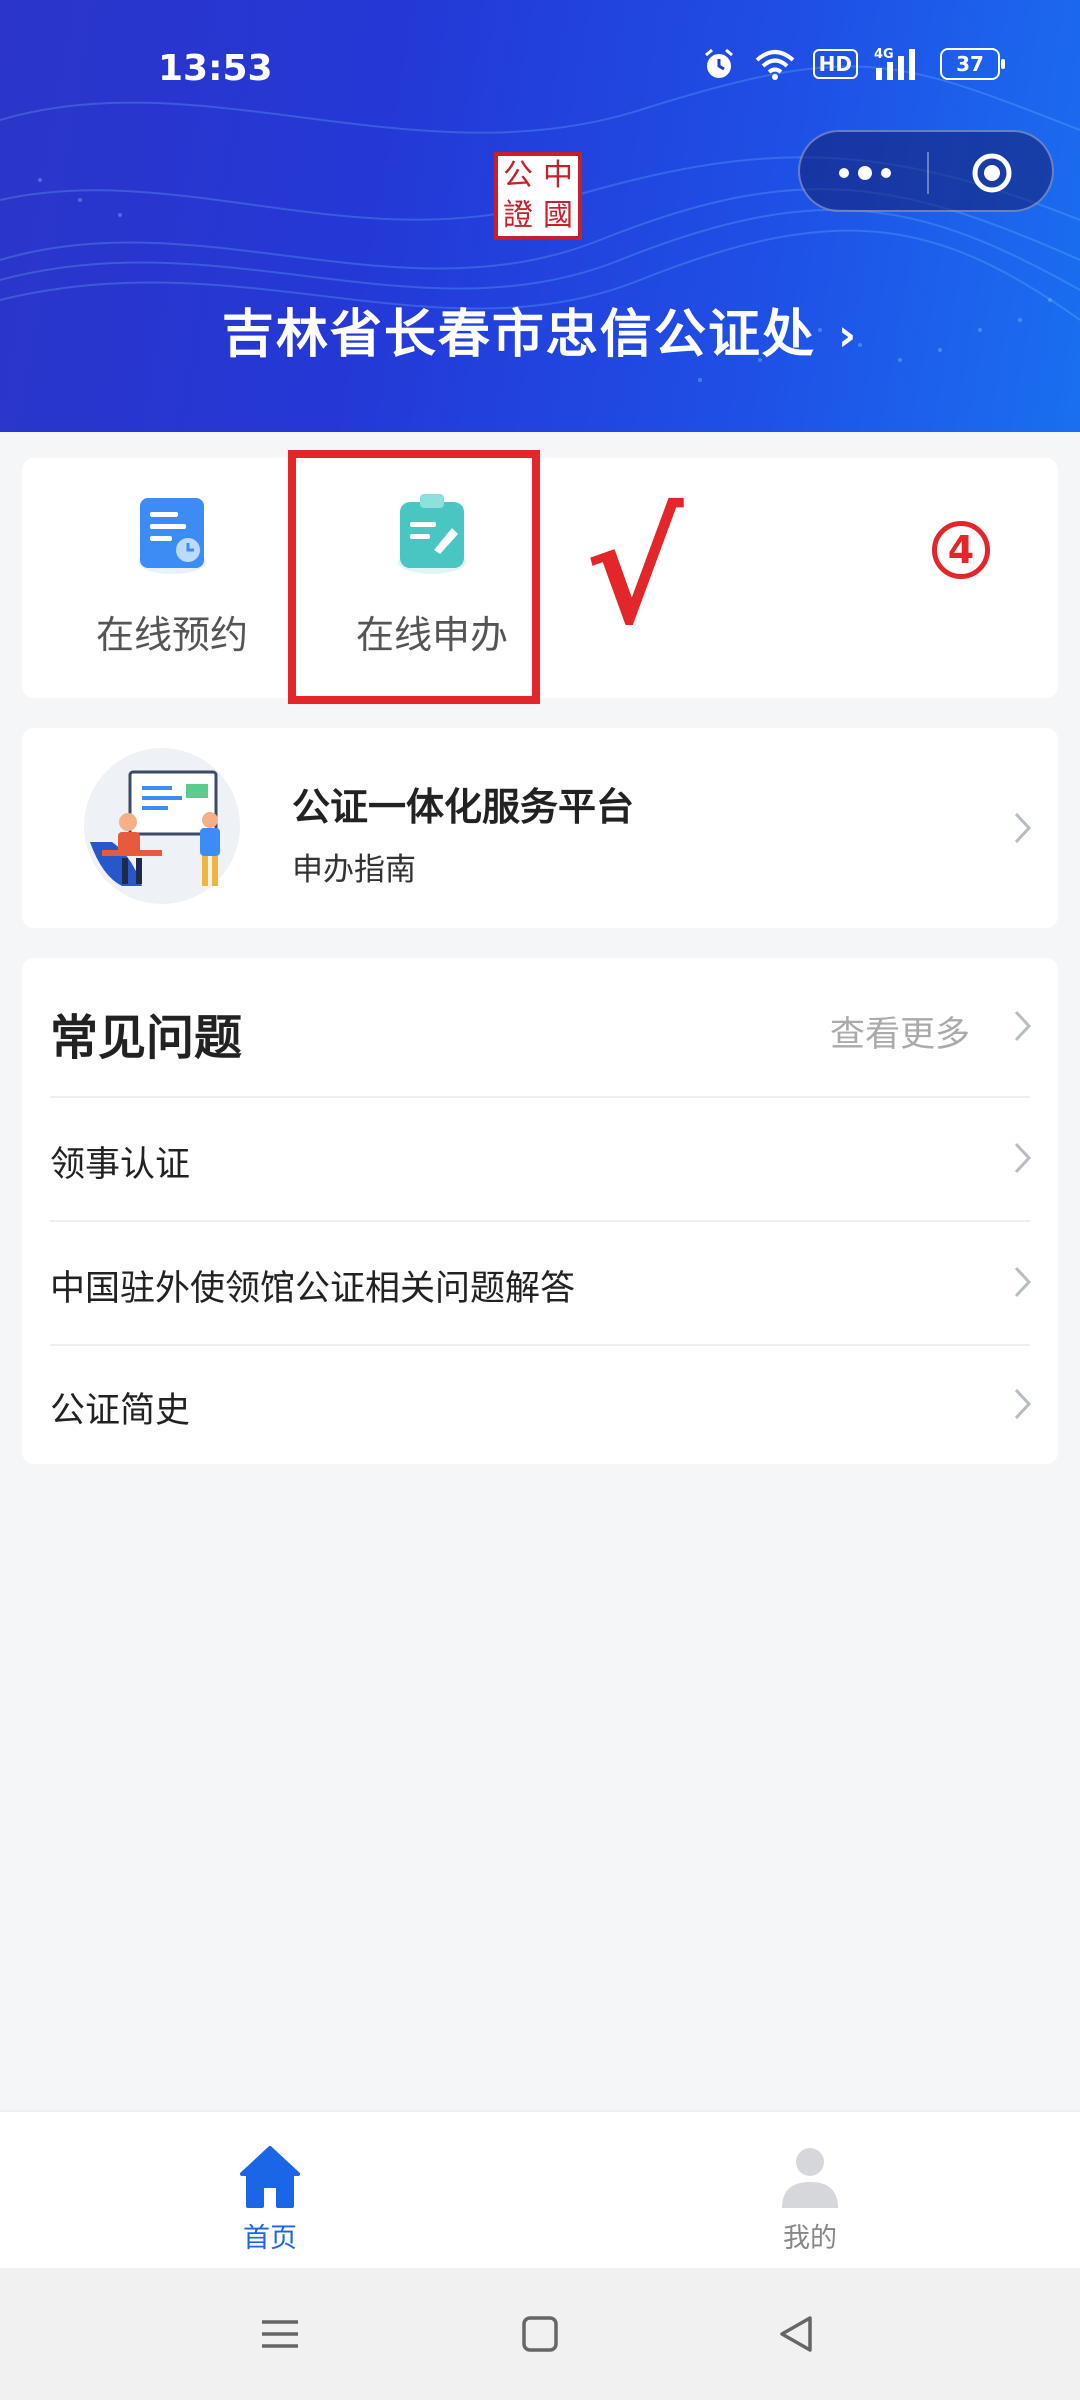  I want to click on tab-mine: 我的, so click(810, 2191).